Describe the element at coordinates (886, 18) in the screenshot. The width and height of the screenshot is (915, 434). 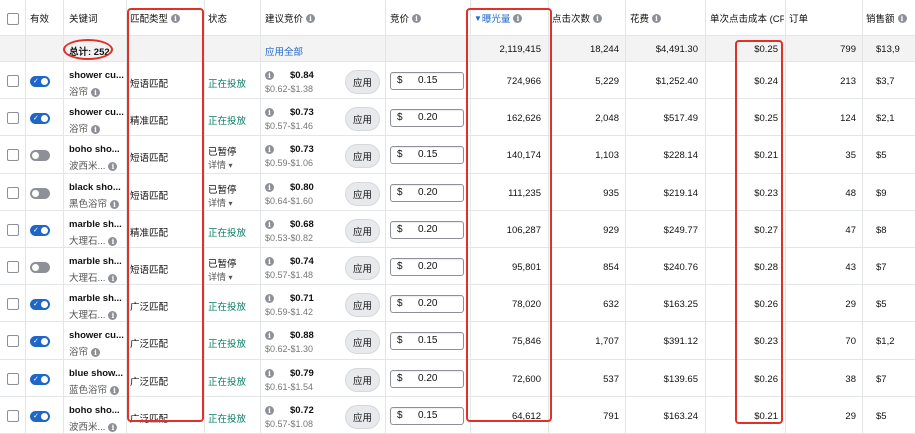
I see `col-sales: 销售额 i` at that location.